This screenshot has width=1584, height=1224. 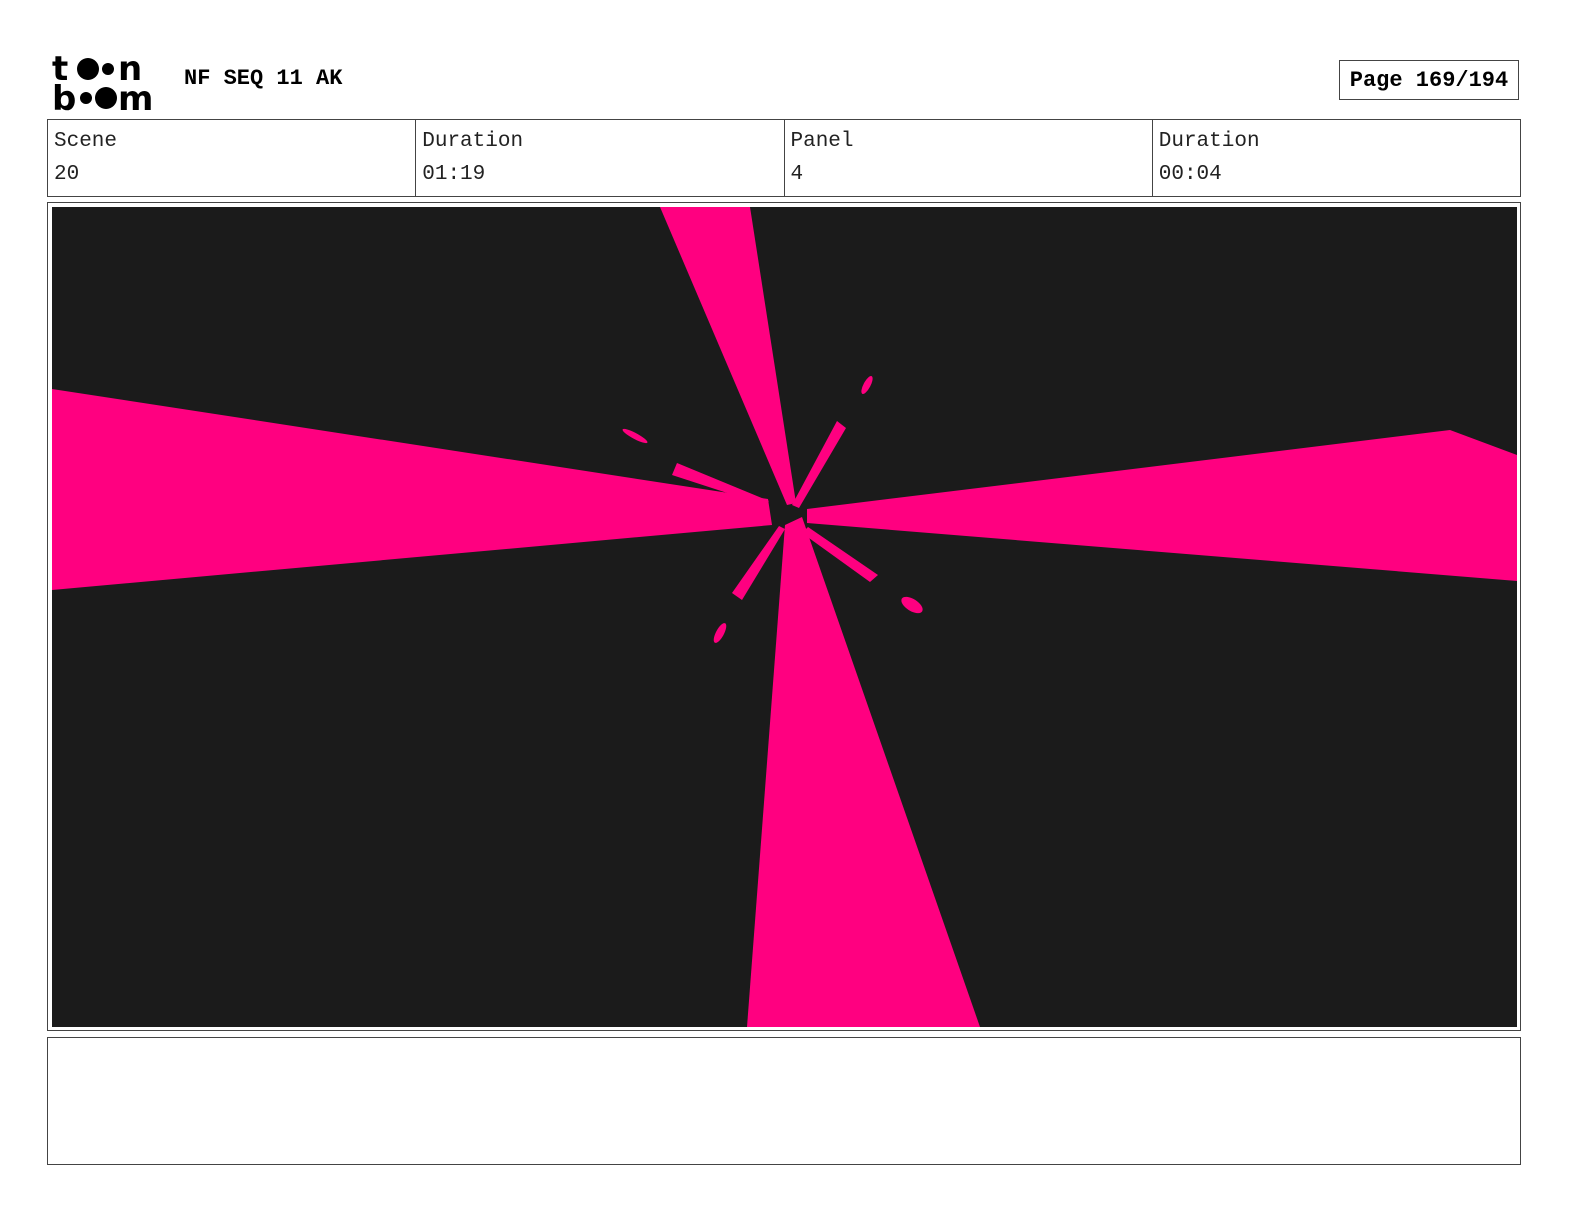 What do you see at coordinates (1429, 80) in the screenshot?
I see `page-number: Page 169/194` at bounding box center [1429, 80].